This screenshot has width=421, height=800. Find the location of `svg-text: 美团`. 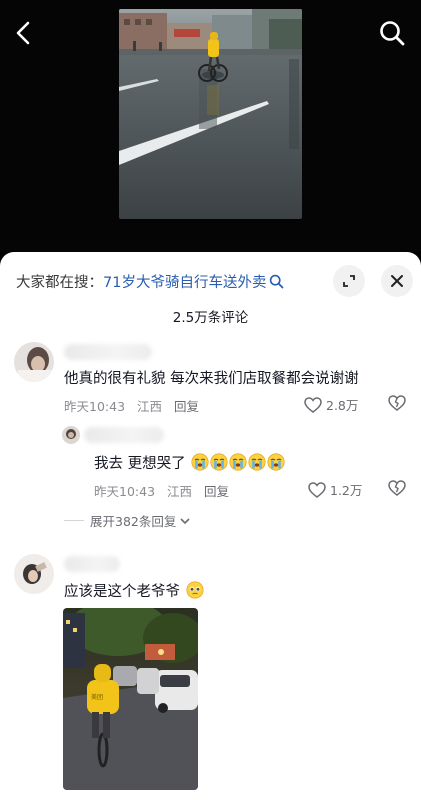

svg-text: 美团 is located at coordinates (97, 697).